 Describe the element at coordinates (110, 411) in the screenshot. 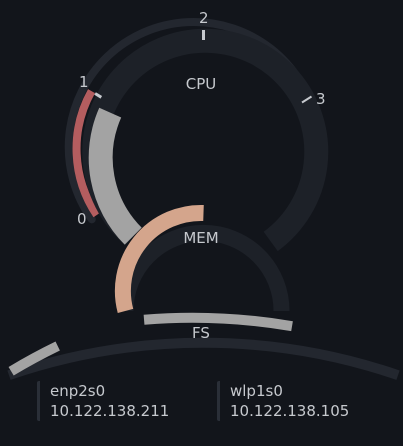

I see `network-ip-address: 10.122.138.211` at that location.